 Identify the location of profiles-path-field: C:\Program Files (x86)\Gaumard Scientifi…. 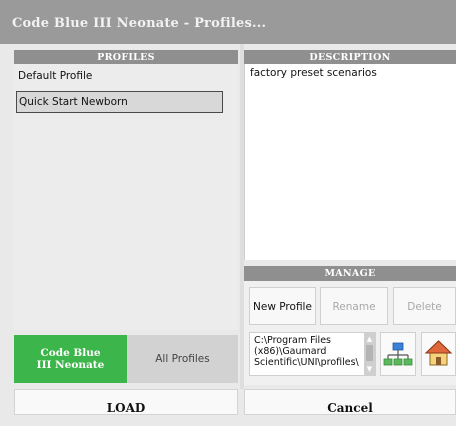
(312, 354).